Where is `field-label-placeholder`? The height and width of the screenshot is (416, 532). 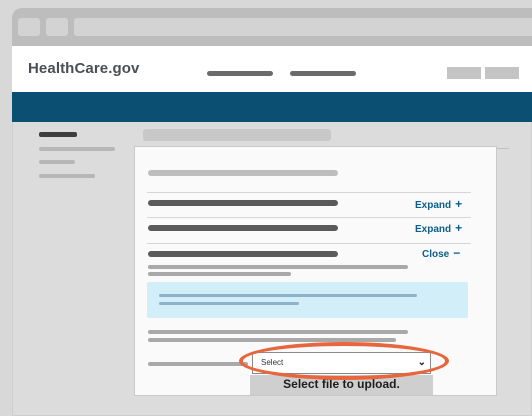
field-label-placeholder is located at coordinates (198, 364).